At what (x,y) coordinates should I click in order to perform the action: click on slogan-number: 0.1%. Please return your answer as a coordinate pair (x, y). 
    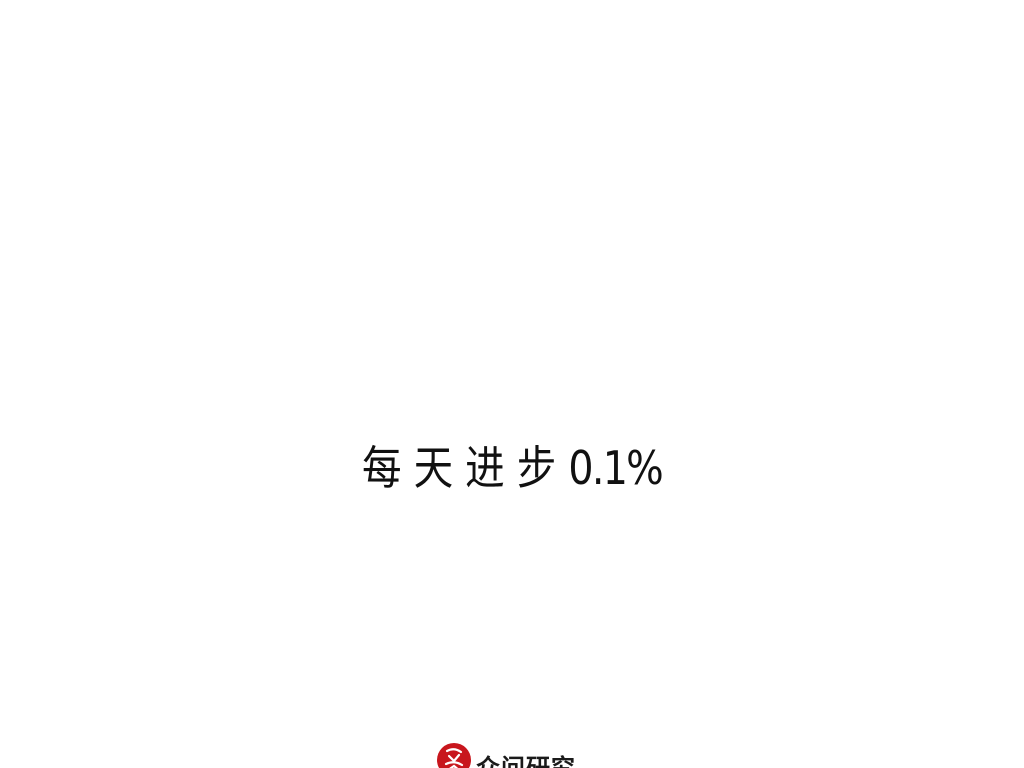
    Looking at the image, I should click on (615, 468).